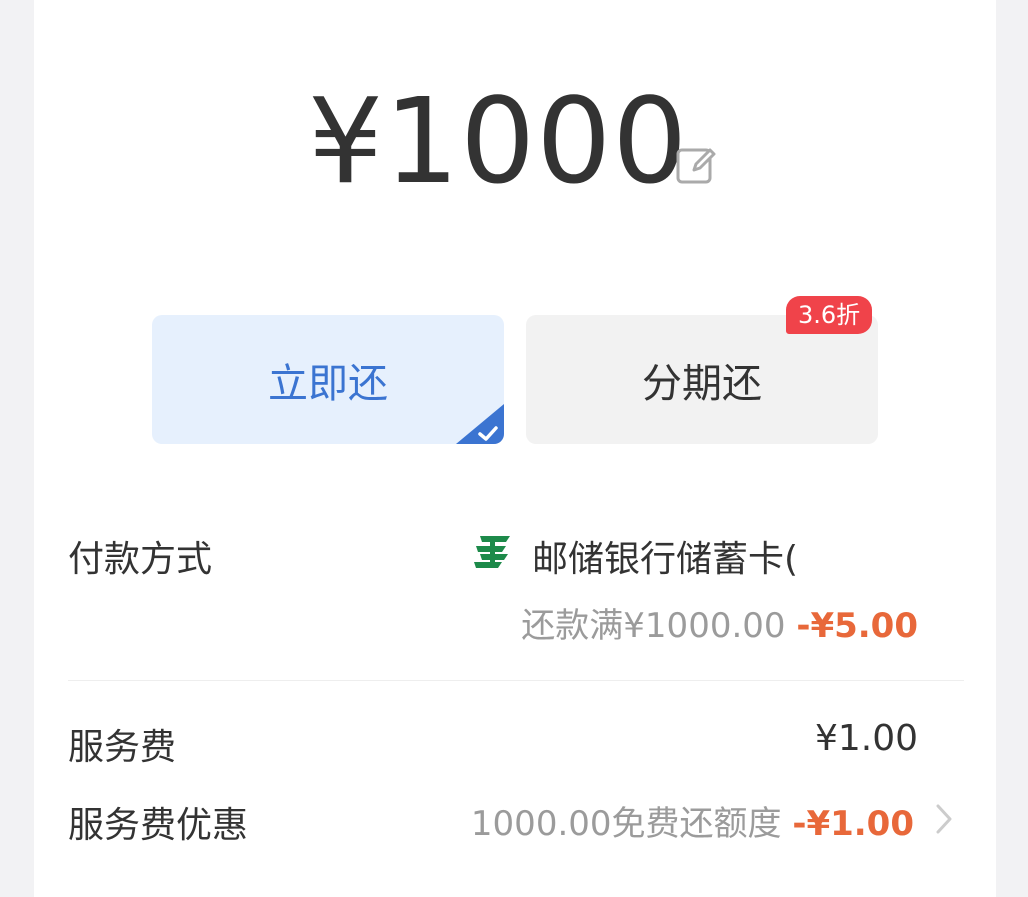  I want to click on bank-card-name: 邮储银行储蓄卡(, so click(665, 556).